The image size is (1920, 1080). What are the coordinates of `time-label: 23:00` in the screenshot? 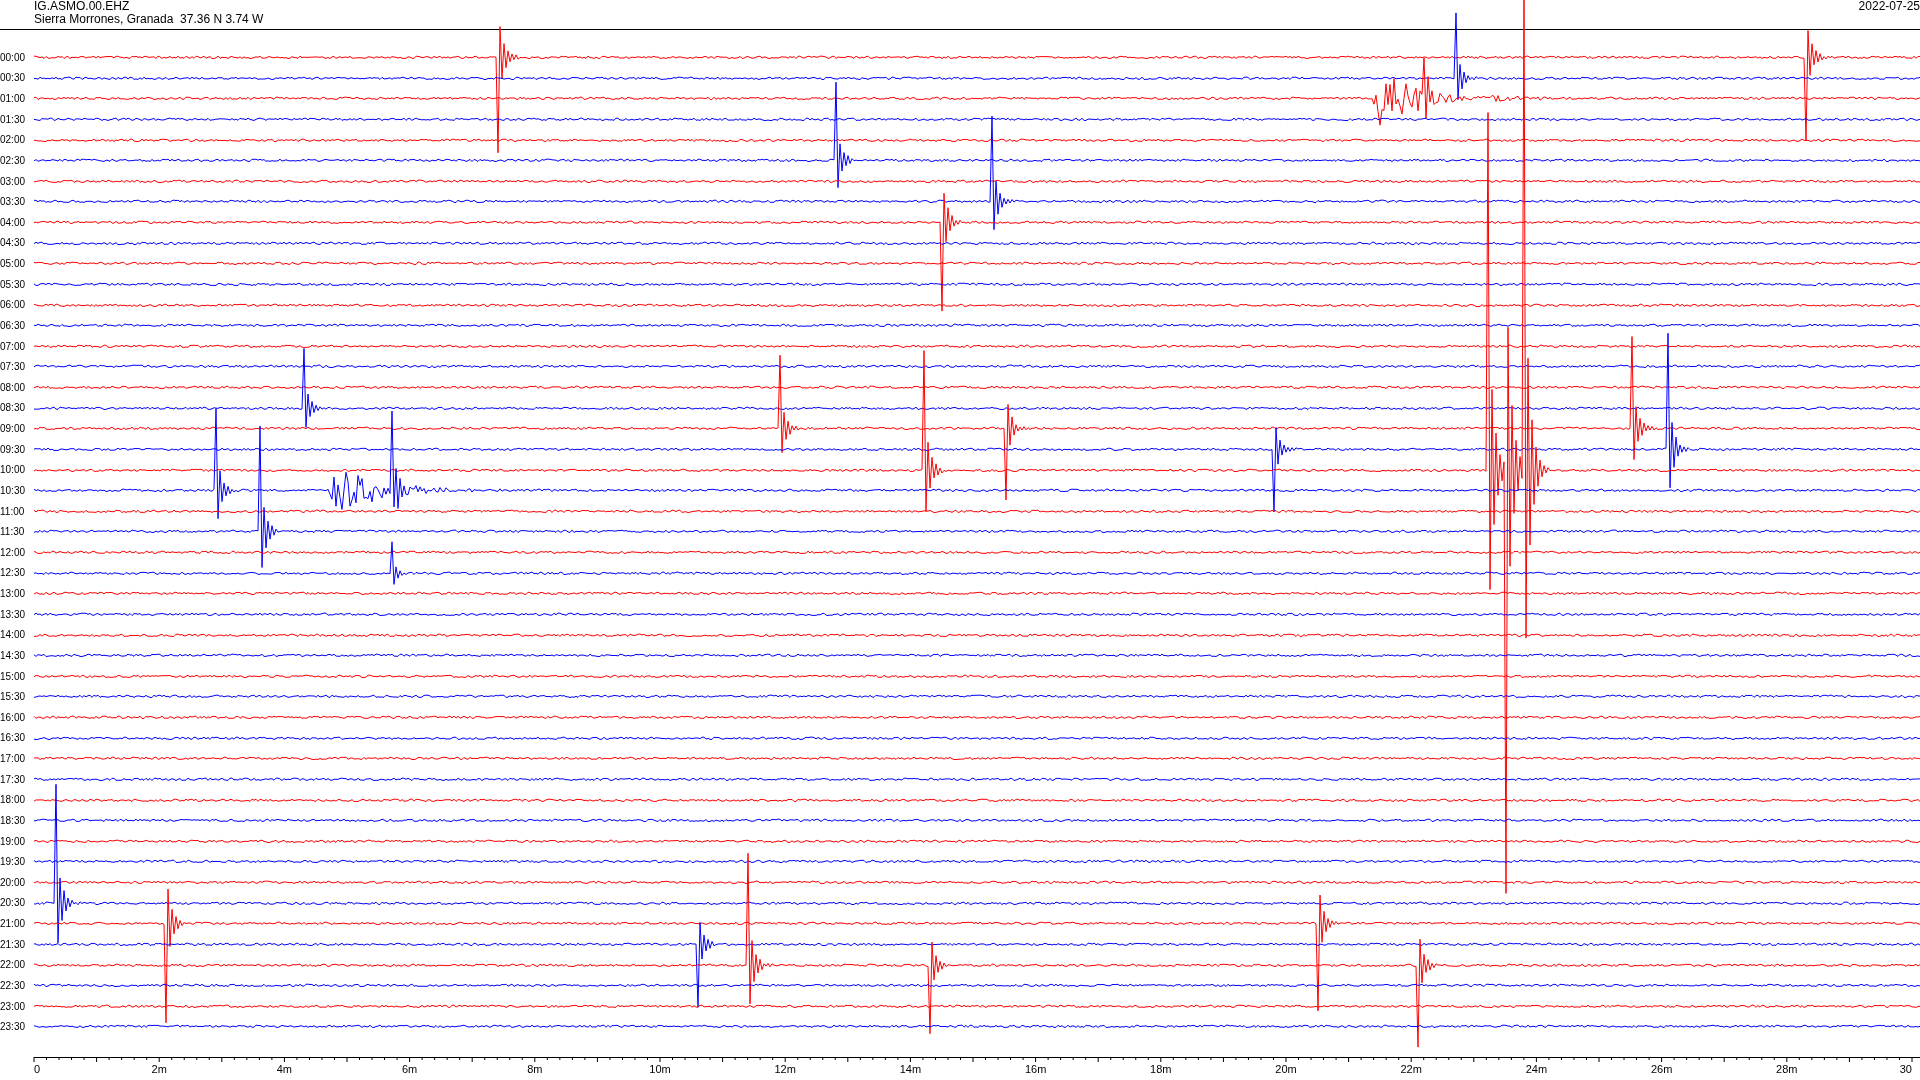 It's located at (13, 1006).